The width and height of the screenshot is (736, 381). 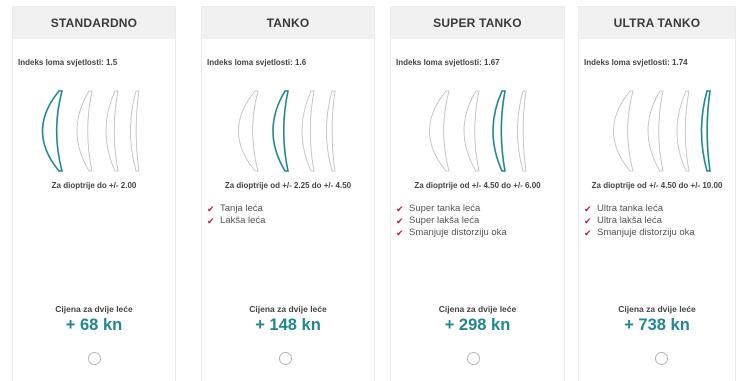 What do you see at coordinates (473, 358) in the screenshot?
I see `select-radio-super-tanko` at bounding box center [473, 358].